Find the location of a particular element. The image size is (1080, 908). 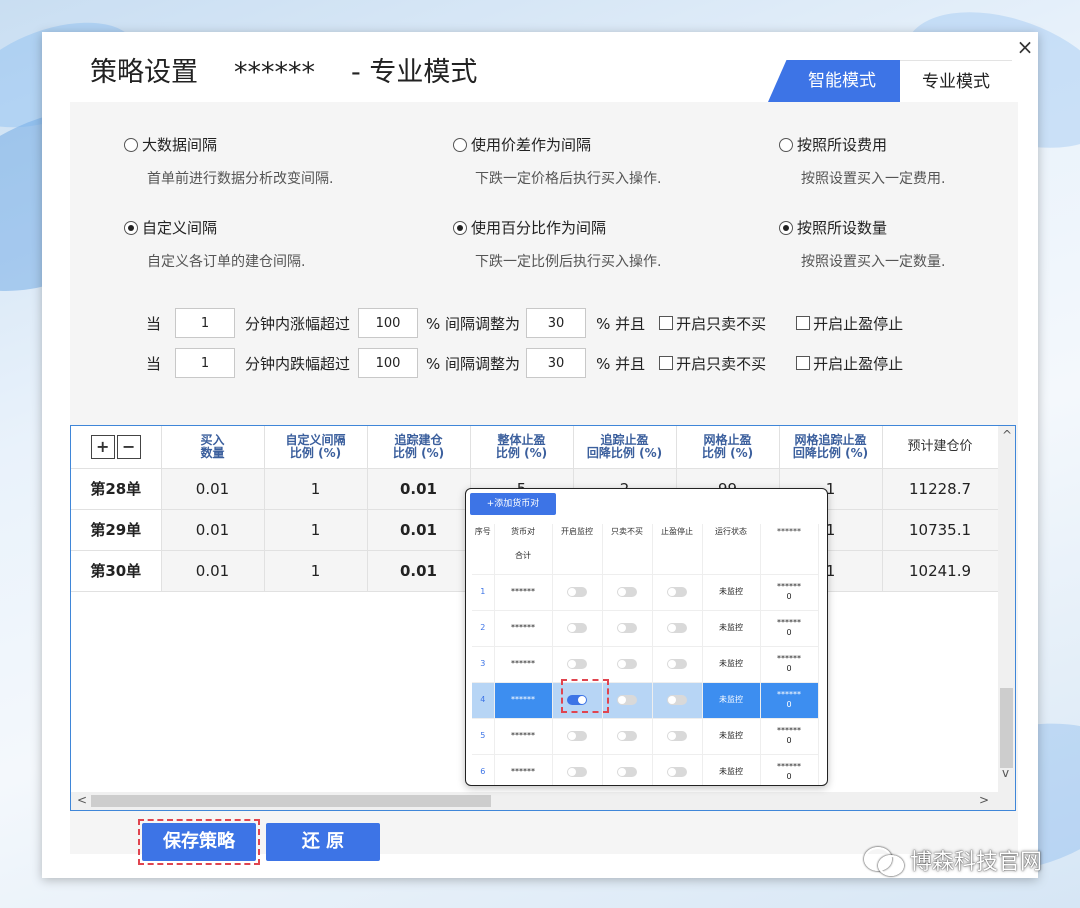

fall-percent-input is located at coordinates (388, 363).